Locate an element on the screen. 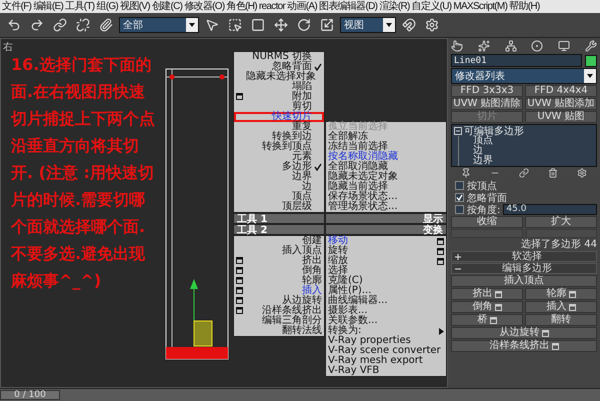 The image size is (600, 401). menu-item: MAXScript(M) is located at coordinates (480, 6).